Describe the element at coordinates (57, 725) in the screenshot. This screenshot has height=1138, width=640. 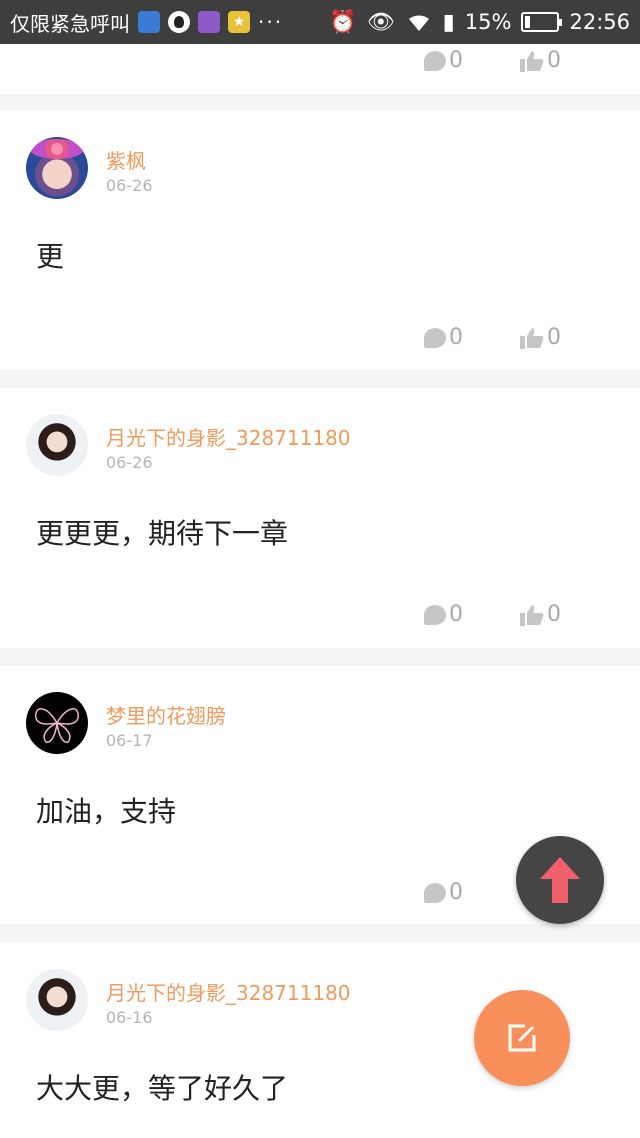
I see `butterfly-icon` at that location.